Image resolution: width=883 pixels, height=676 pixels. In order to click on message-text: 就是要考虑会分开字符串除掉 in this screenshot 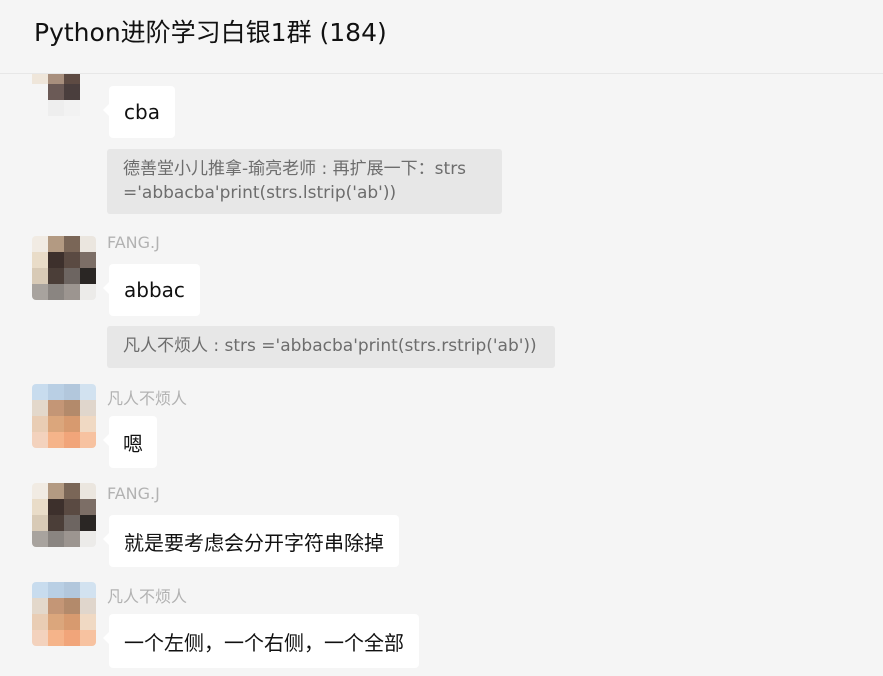, I will do `click(254, 542)`.